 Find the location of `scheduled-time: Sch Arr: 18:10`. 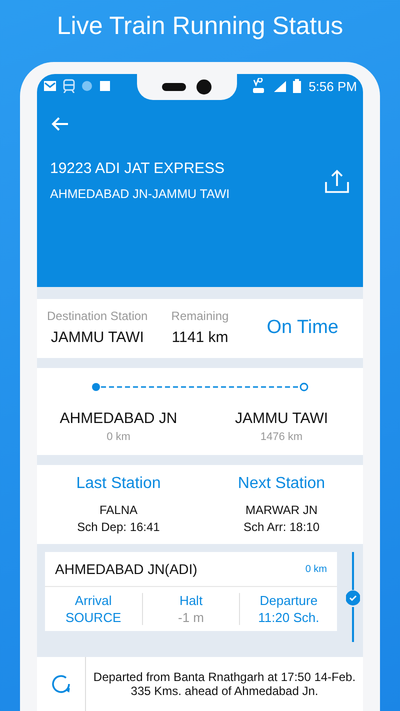

scheduled-time: Sch Arr: 18:10 is located at coordinates (281, 527).